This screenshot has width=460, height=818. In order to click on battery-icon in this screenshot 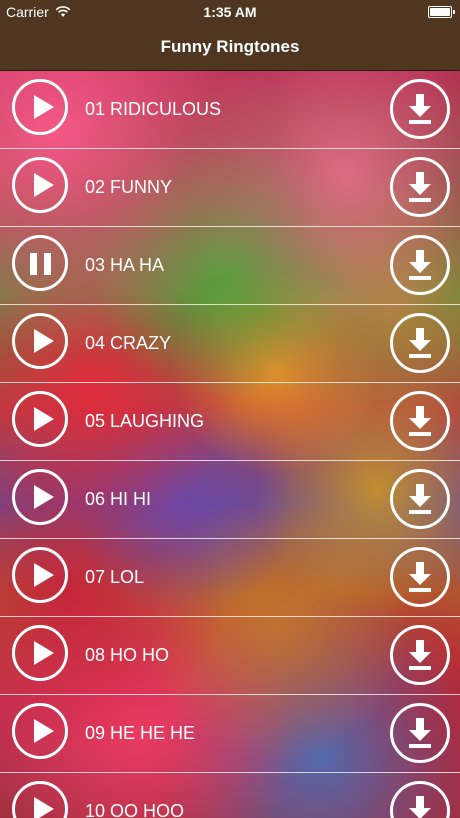, I will do `click(441, 12)`.